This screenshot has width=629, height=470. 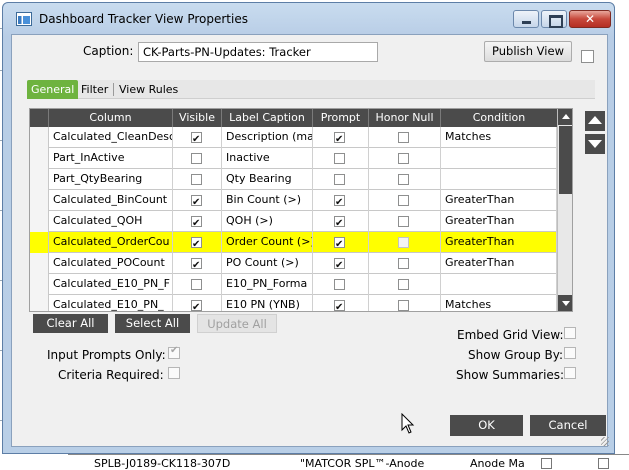 What do you see at coordinates (587, 56) in the screenshot?
I see `publish-view-checkbox` at bounding box center [587, 56].